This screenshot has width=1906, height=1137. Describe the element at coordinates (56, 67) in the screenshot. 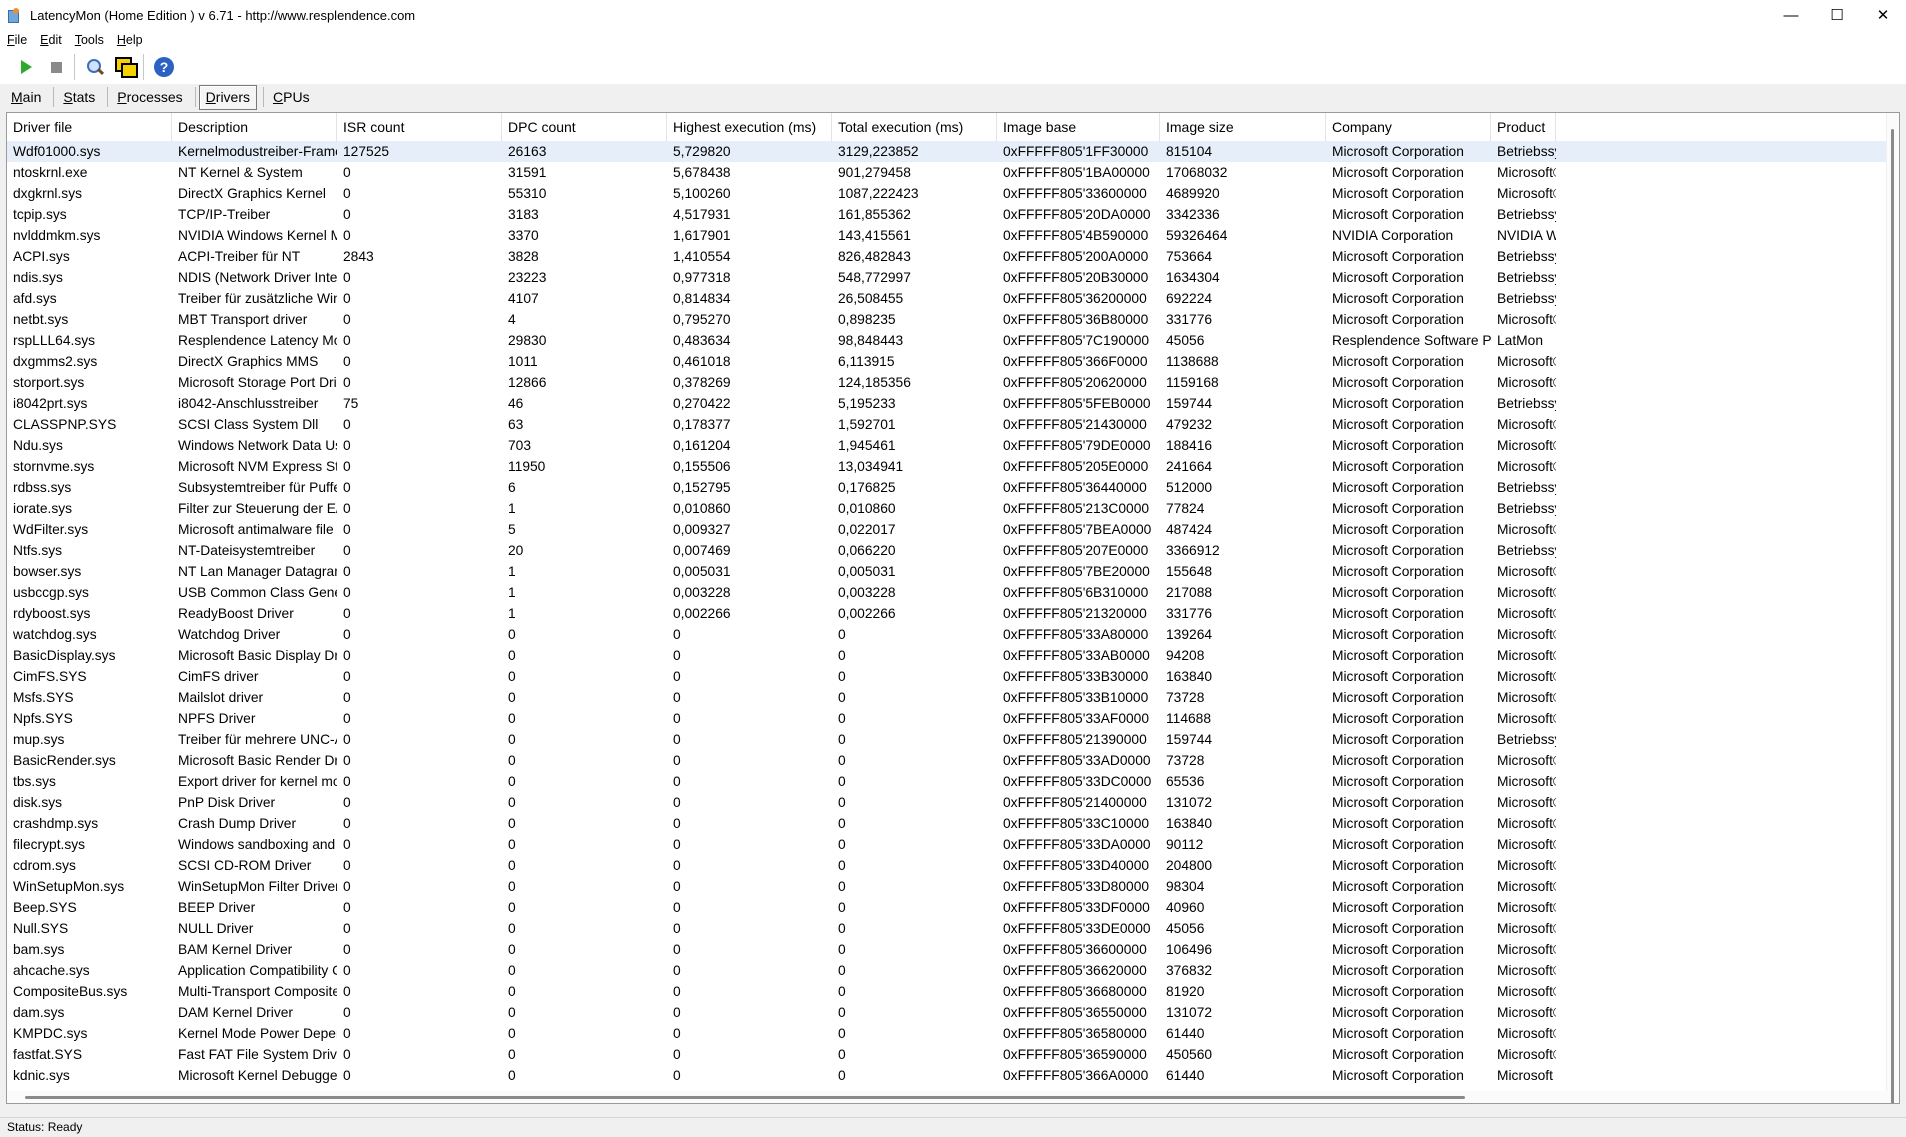

I see `stop-button` at that location.